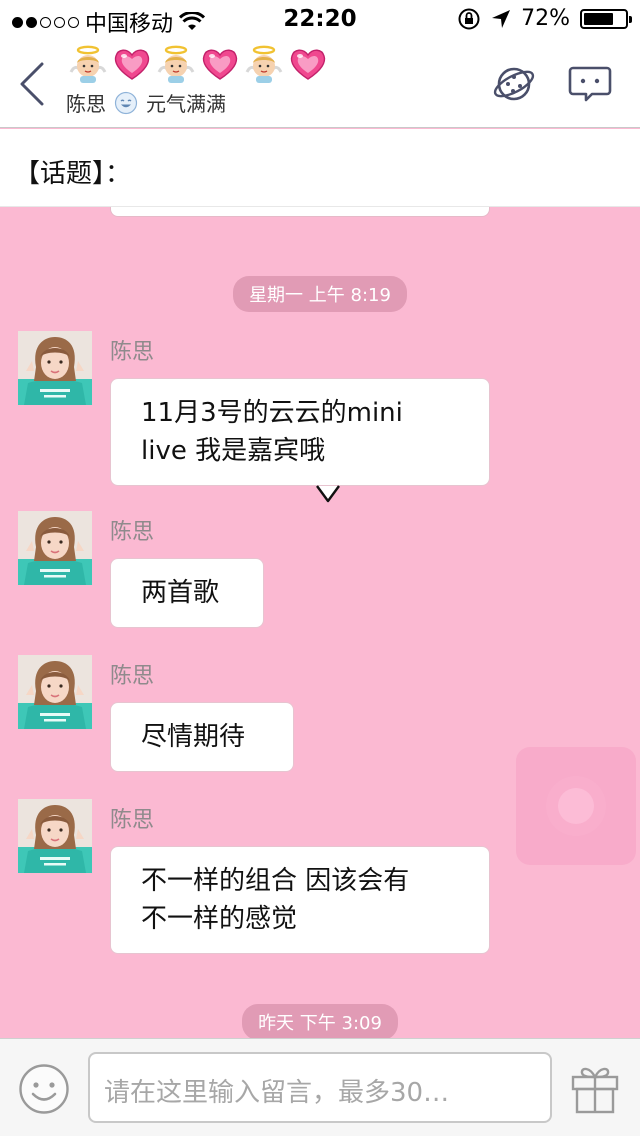  Describe the element at coordinates (514, 84) in the screenshot. I see `planet-icon` at that location.